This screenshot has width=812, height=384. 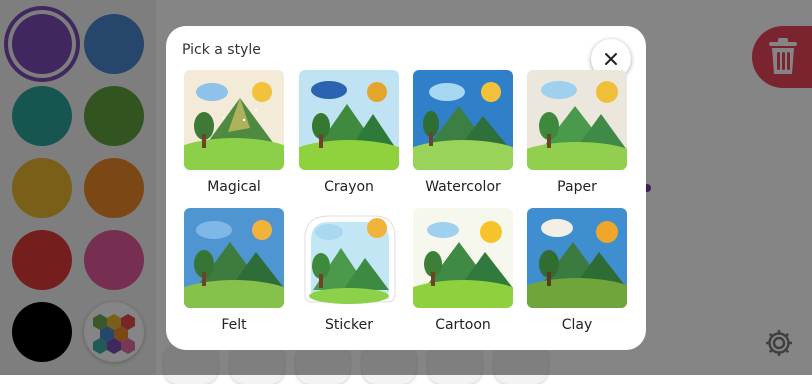 I want to click on style-option-watercolor: Watercolor, so click(x=463, y=132).